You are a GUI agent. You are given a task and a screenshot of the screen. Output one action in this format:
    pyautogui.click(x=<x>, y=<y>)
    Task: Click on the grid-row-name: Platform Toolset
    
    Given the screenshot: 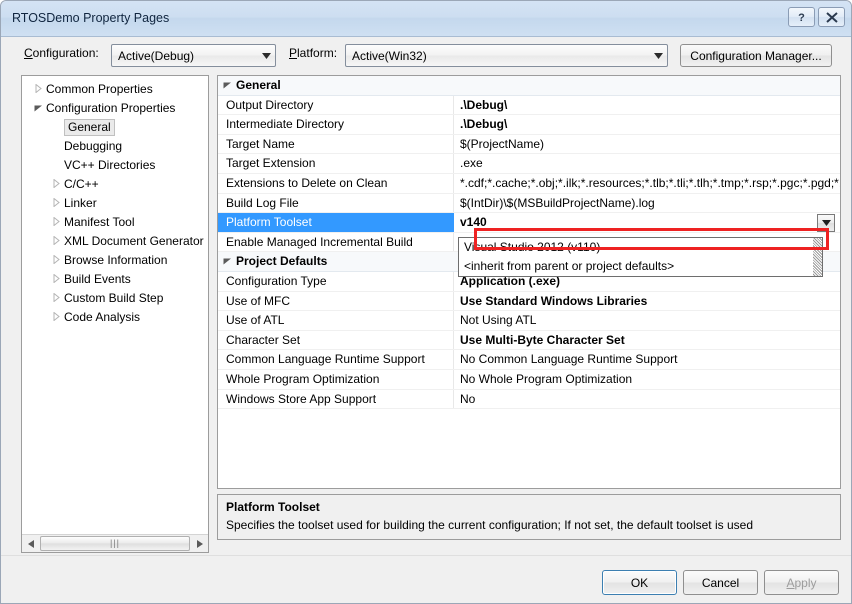 What is the action you would take?
    pyautogui.click(x=336, y=222)
    